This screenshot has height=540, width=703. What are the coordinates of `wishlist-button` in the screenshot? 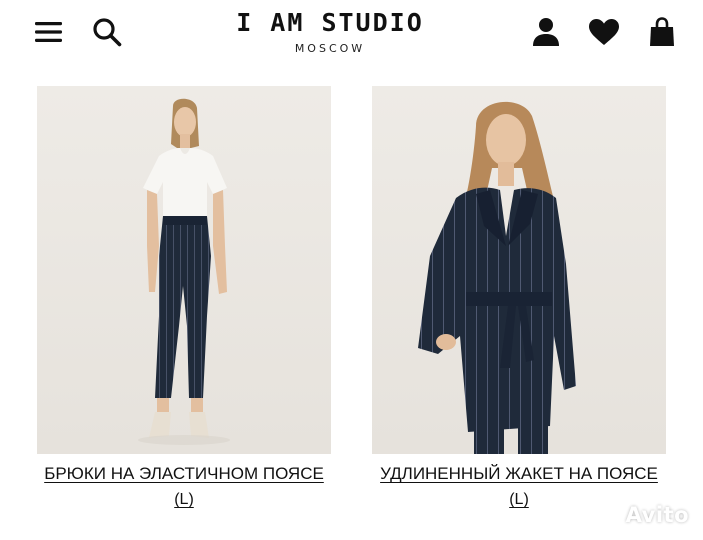 It's located at (604, 32).